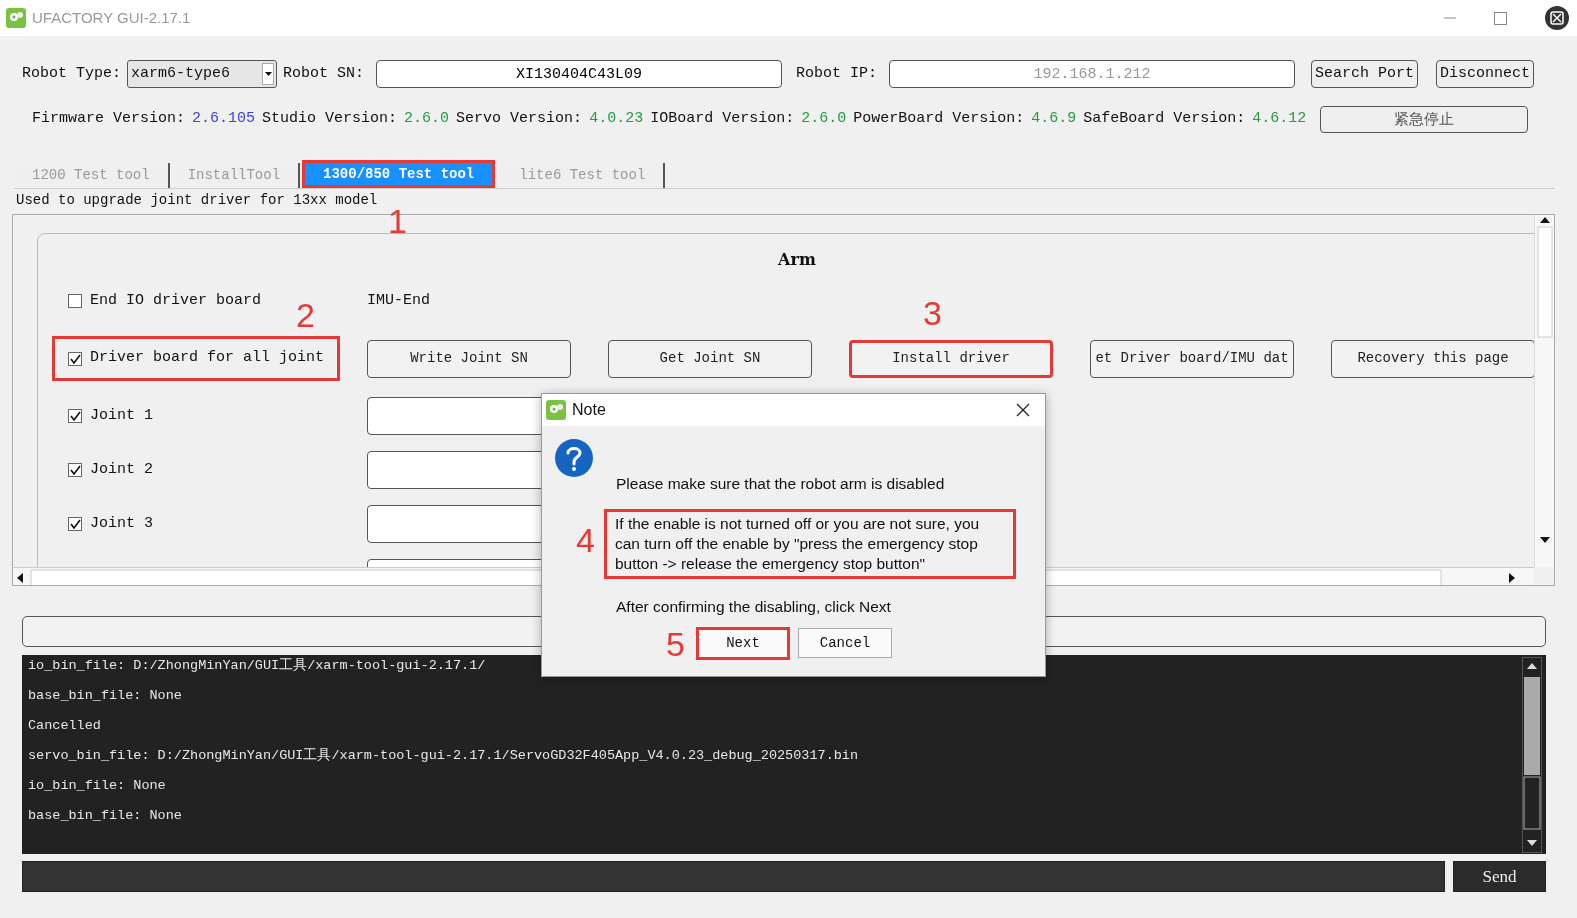 This screenshot has width=1577, height=918. What do you see at coordinates (398, 300) in the screenshot?
I see `imu-label: IMU-End` at bounding box center [398, 300].